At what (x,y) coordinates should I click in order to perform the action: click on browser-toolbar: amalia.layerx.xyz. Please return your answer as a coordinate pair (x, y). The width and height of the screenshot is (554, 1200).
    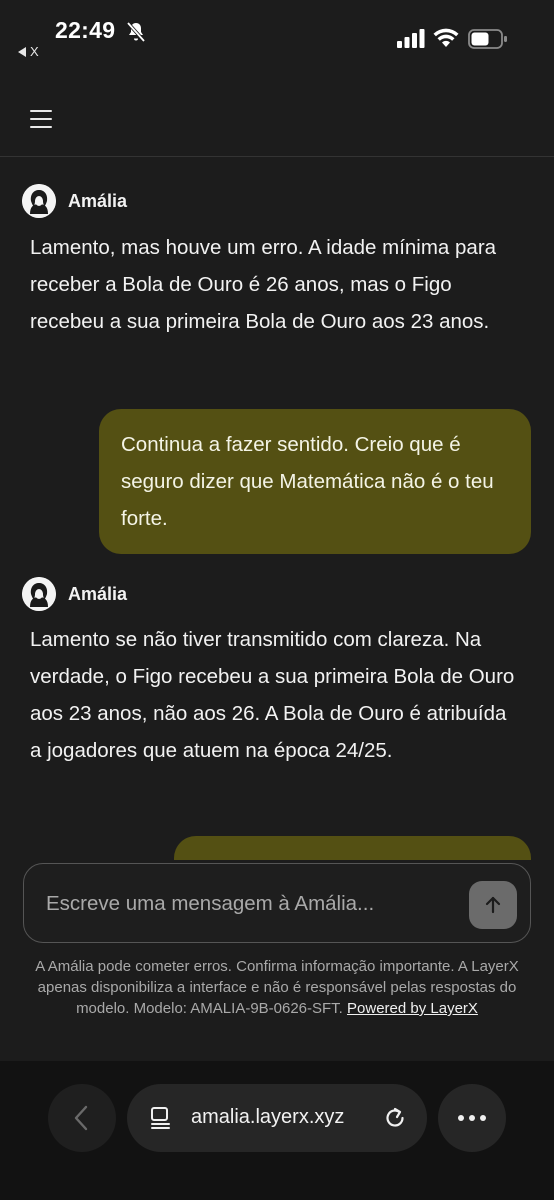
    Looking at the image, I should click on (277, 1130).